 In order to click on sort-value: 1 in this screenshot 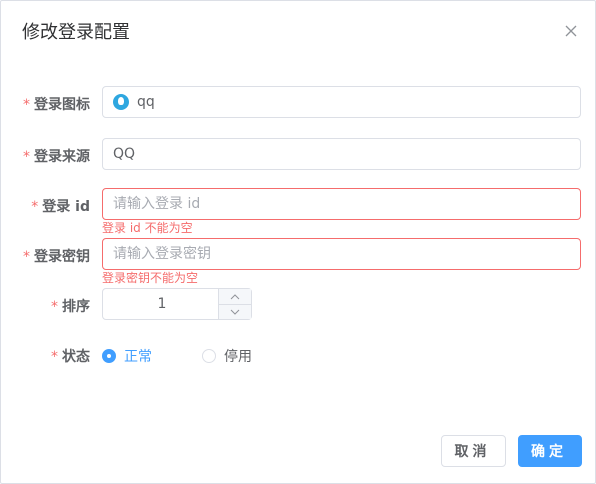, I will do `click(162, 304)`.